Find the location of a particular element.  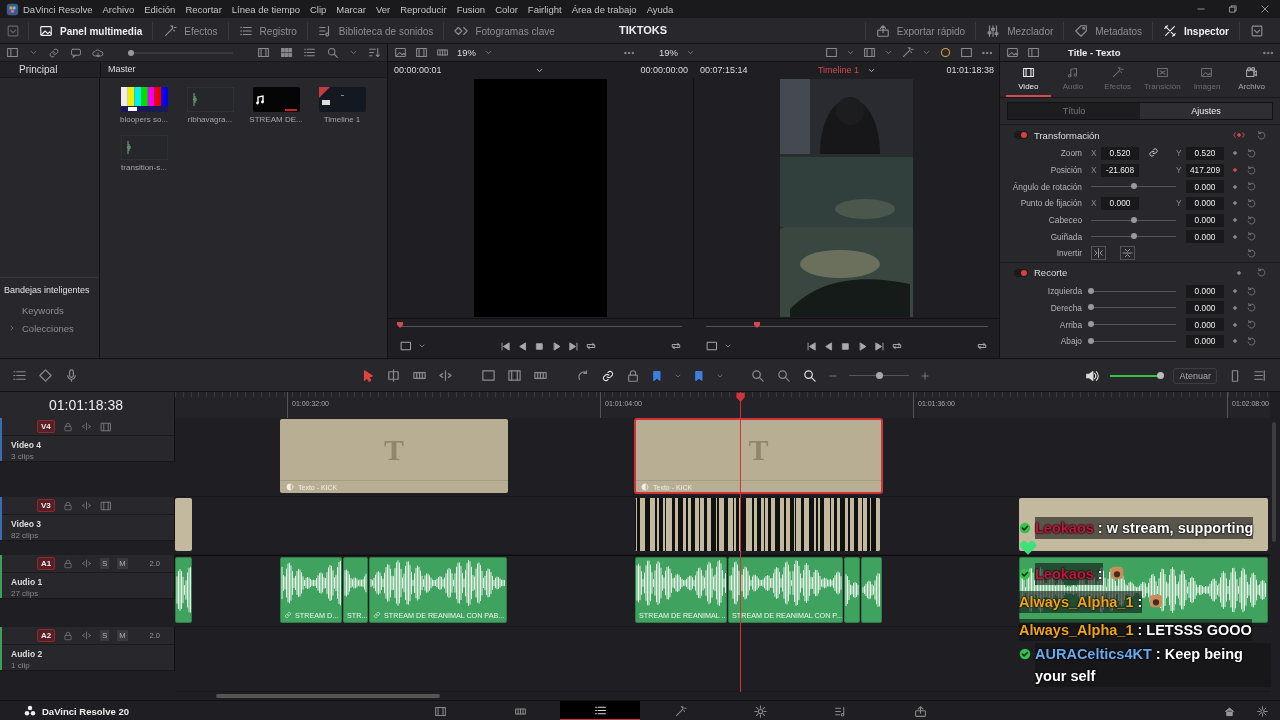

diamond-icon is located at coordinates (45, 375).